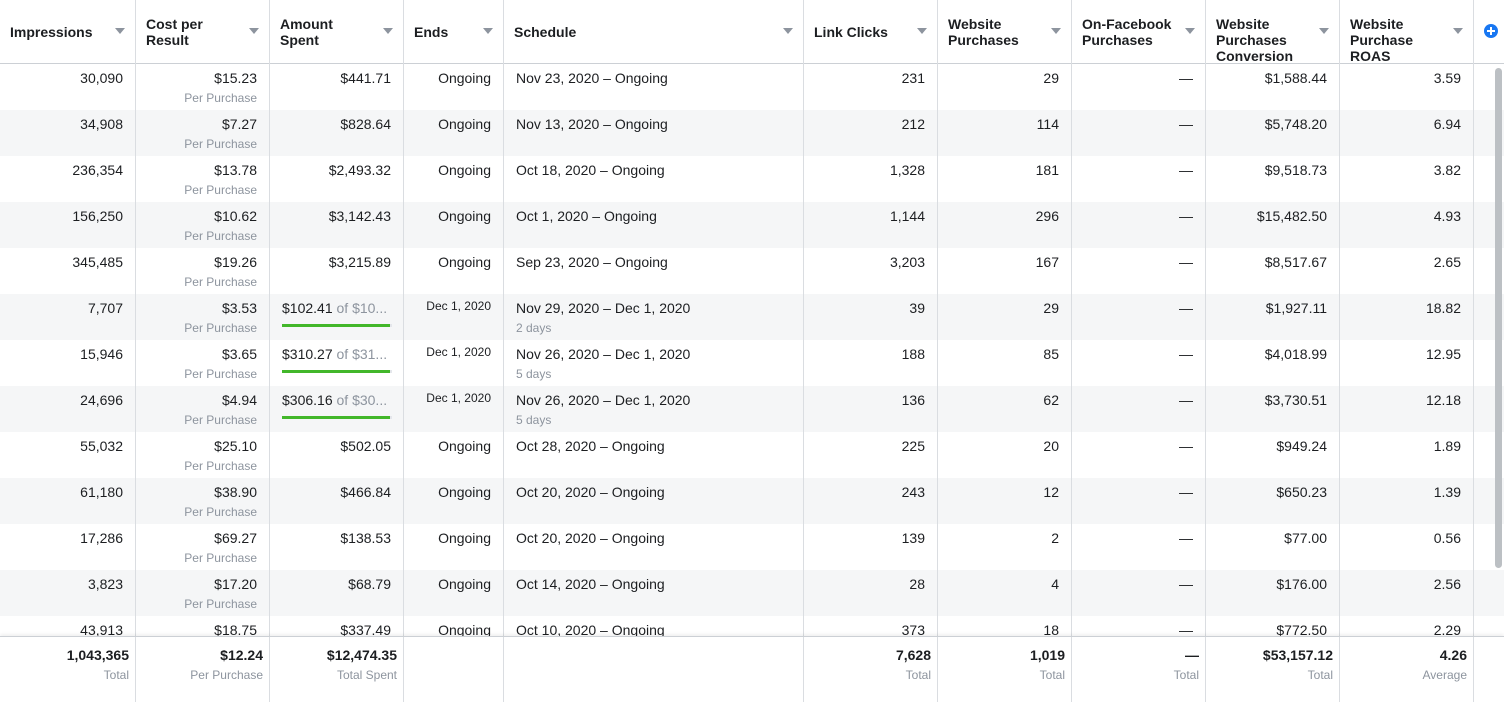 The height and width of the screenshot is (702, 1504). I want to click on cell-amount-spent: $337.49, so click(337, 626).